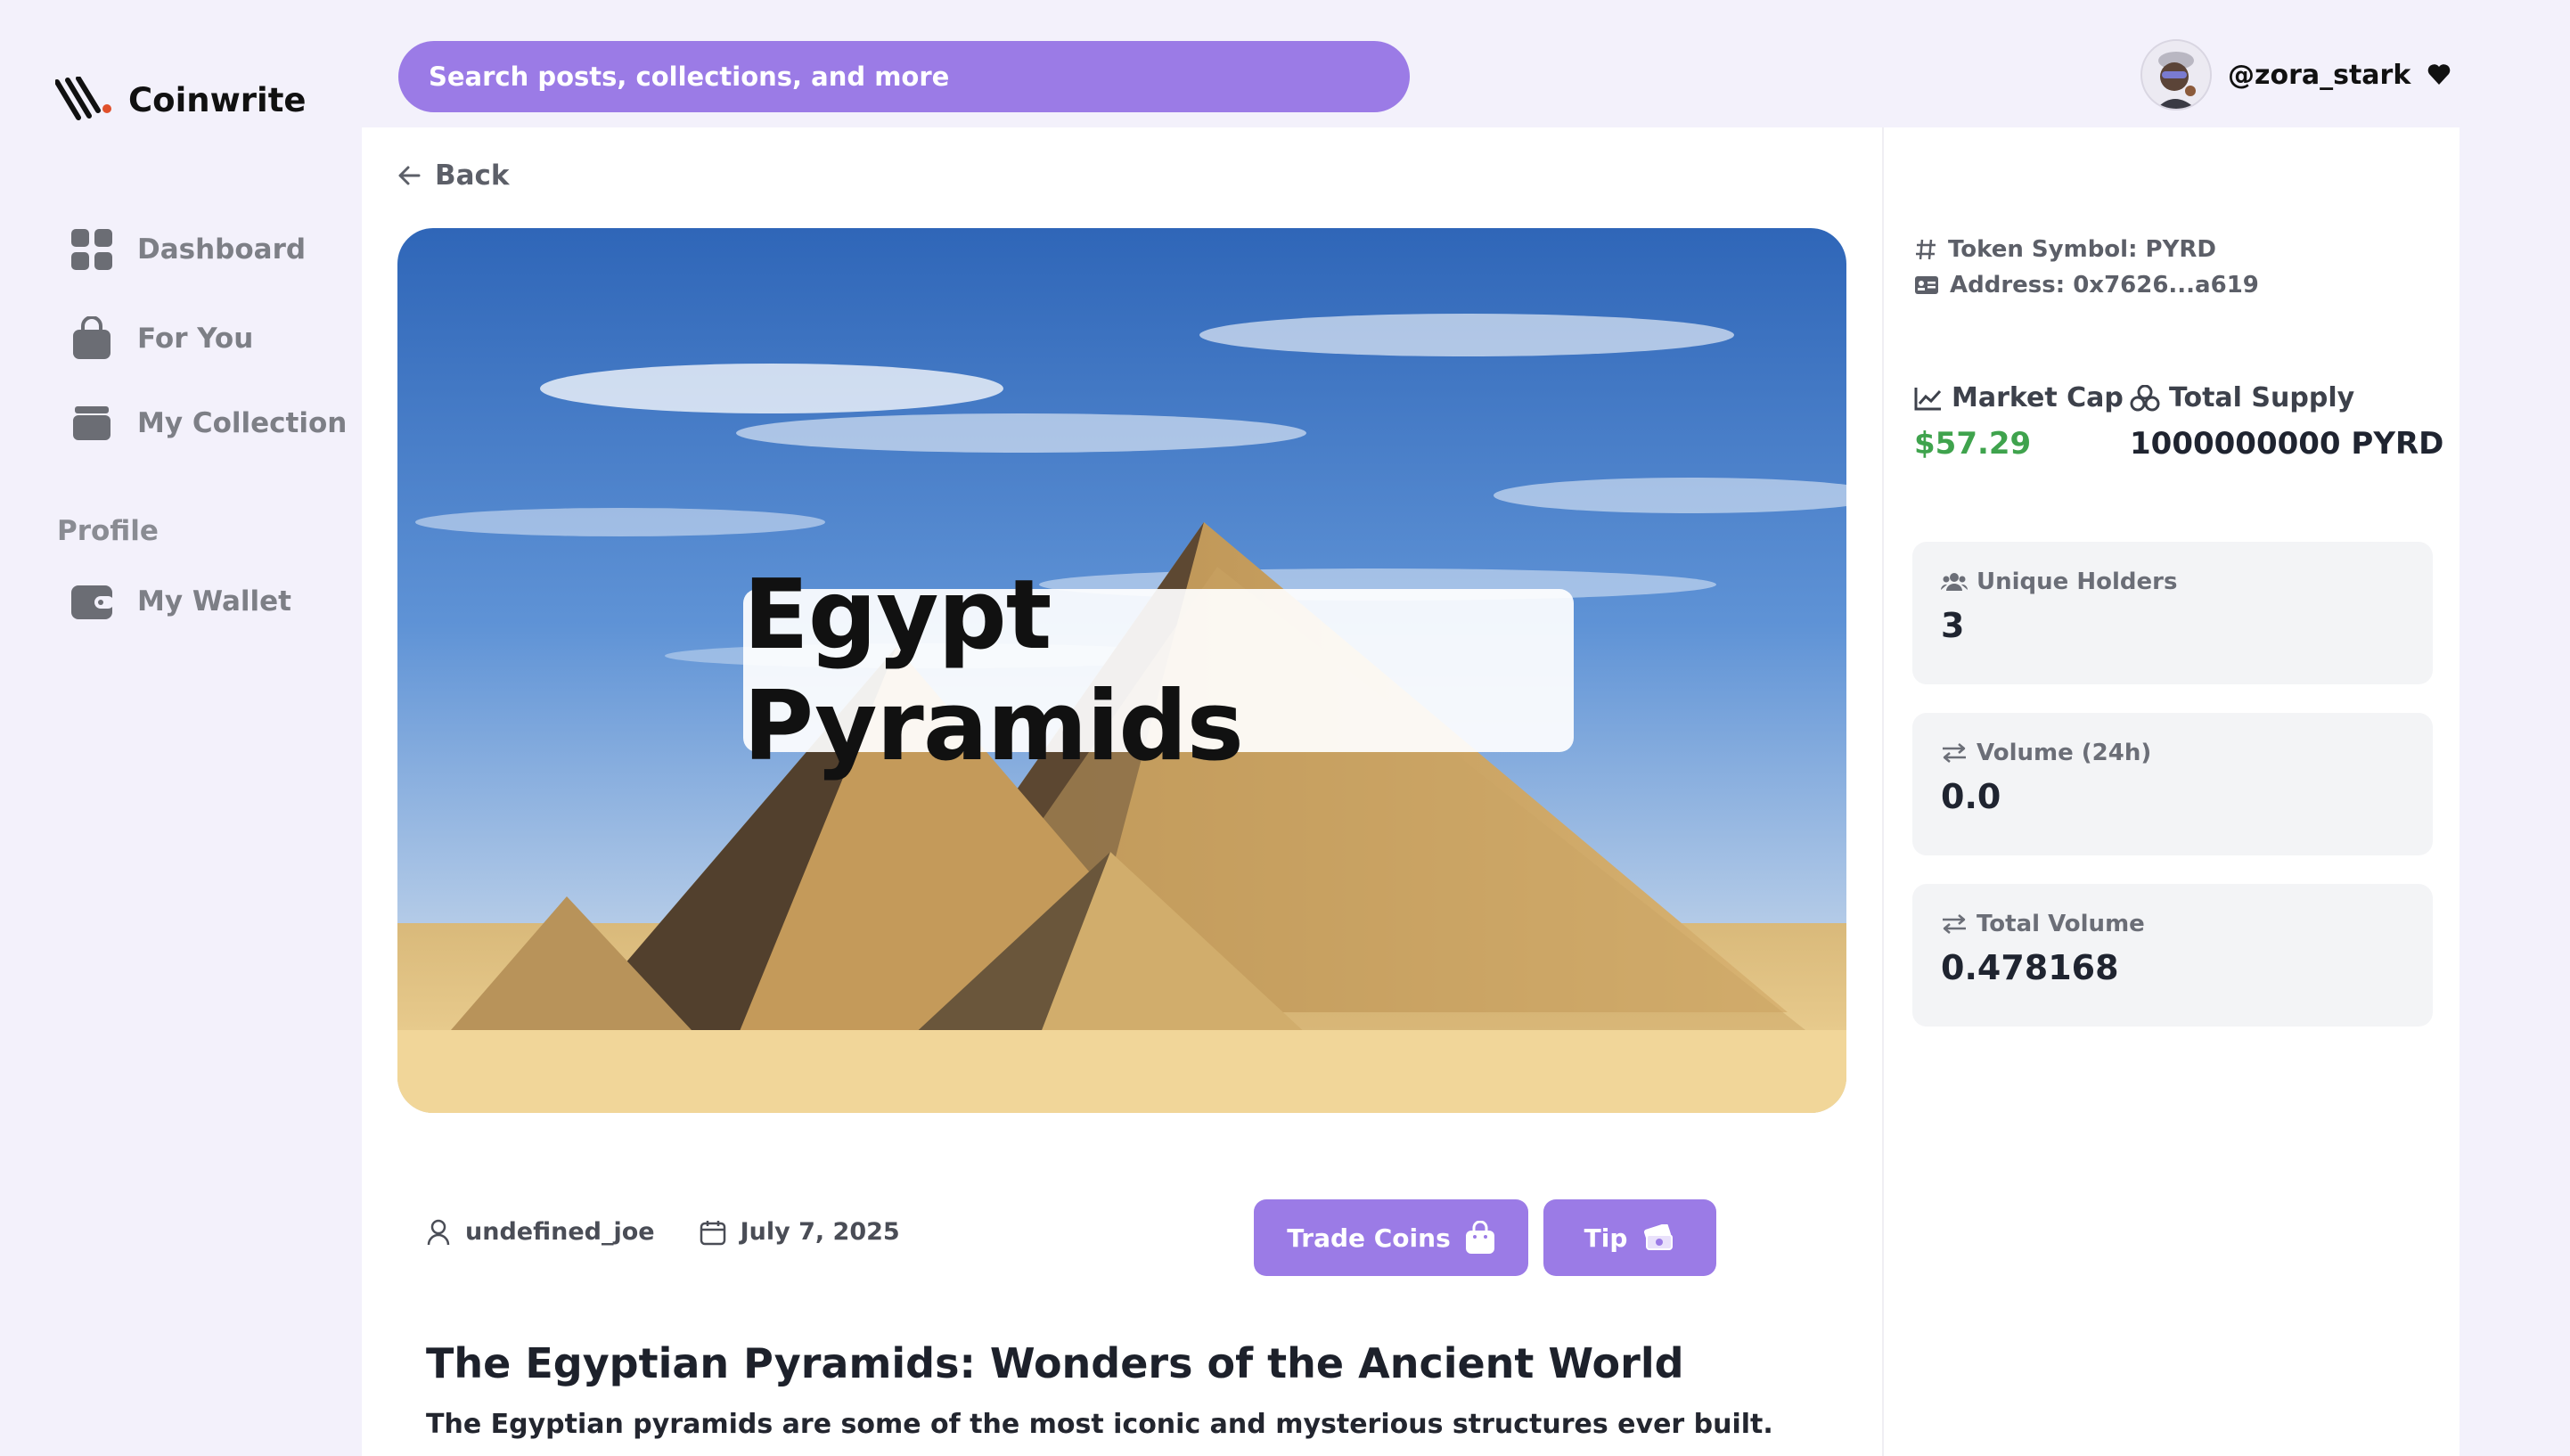 The width and height of the screenshot is (2570, 1456). Describe the element at coordinates (1158, 671) in the screenshot. I see `hero-title: Egypt Pyramids` at that location.